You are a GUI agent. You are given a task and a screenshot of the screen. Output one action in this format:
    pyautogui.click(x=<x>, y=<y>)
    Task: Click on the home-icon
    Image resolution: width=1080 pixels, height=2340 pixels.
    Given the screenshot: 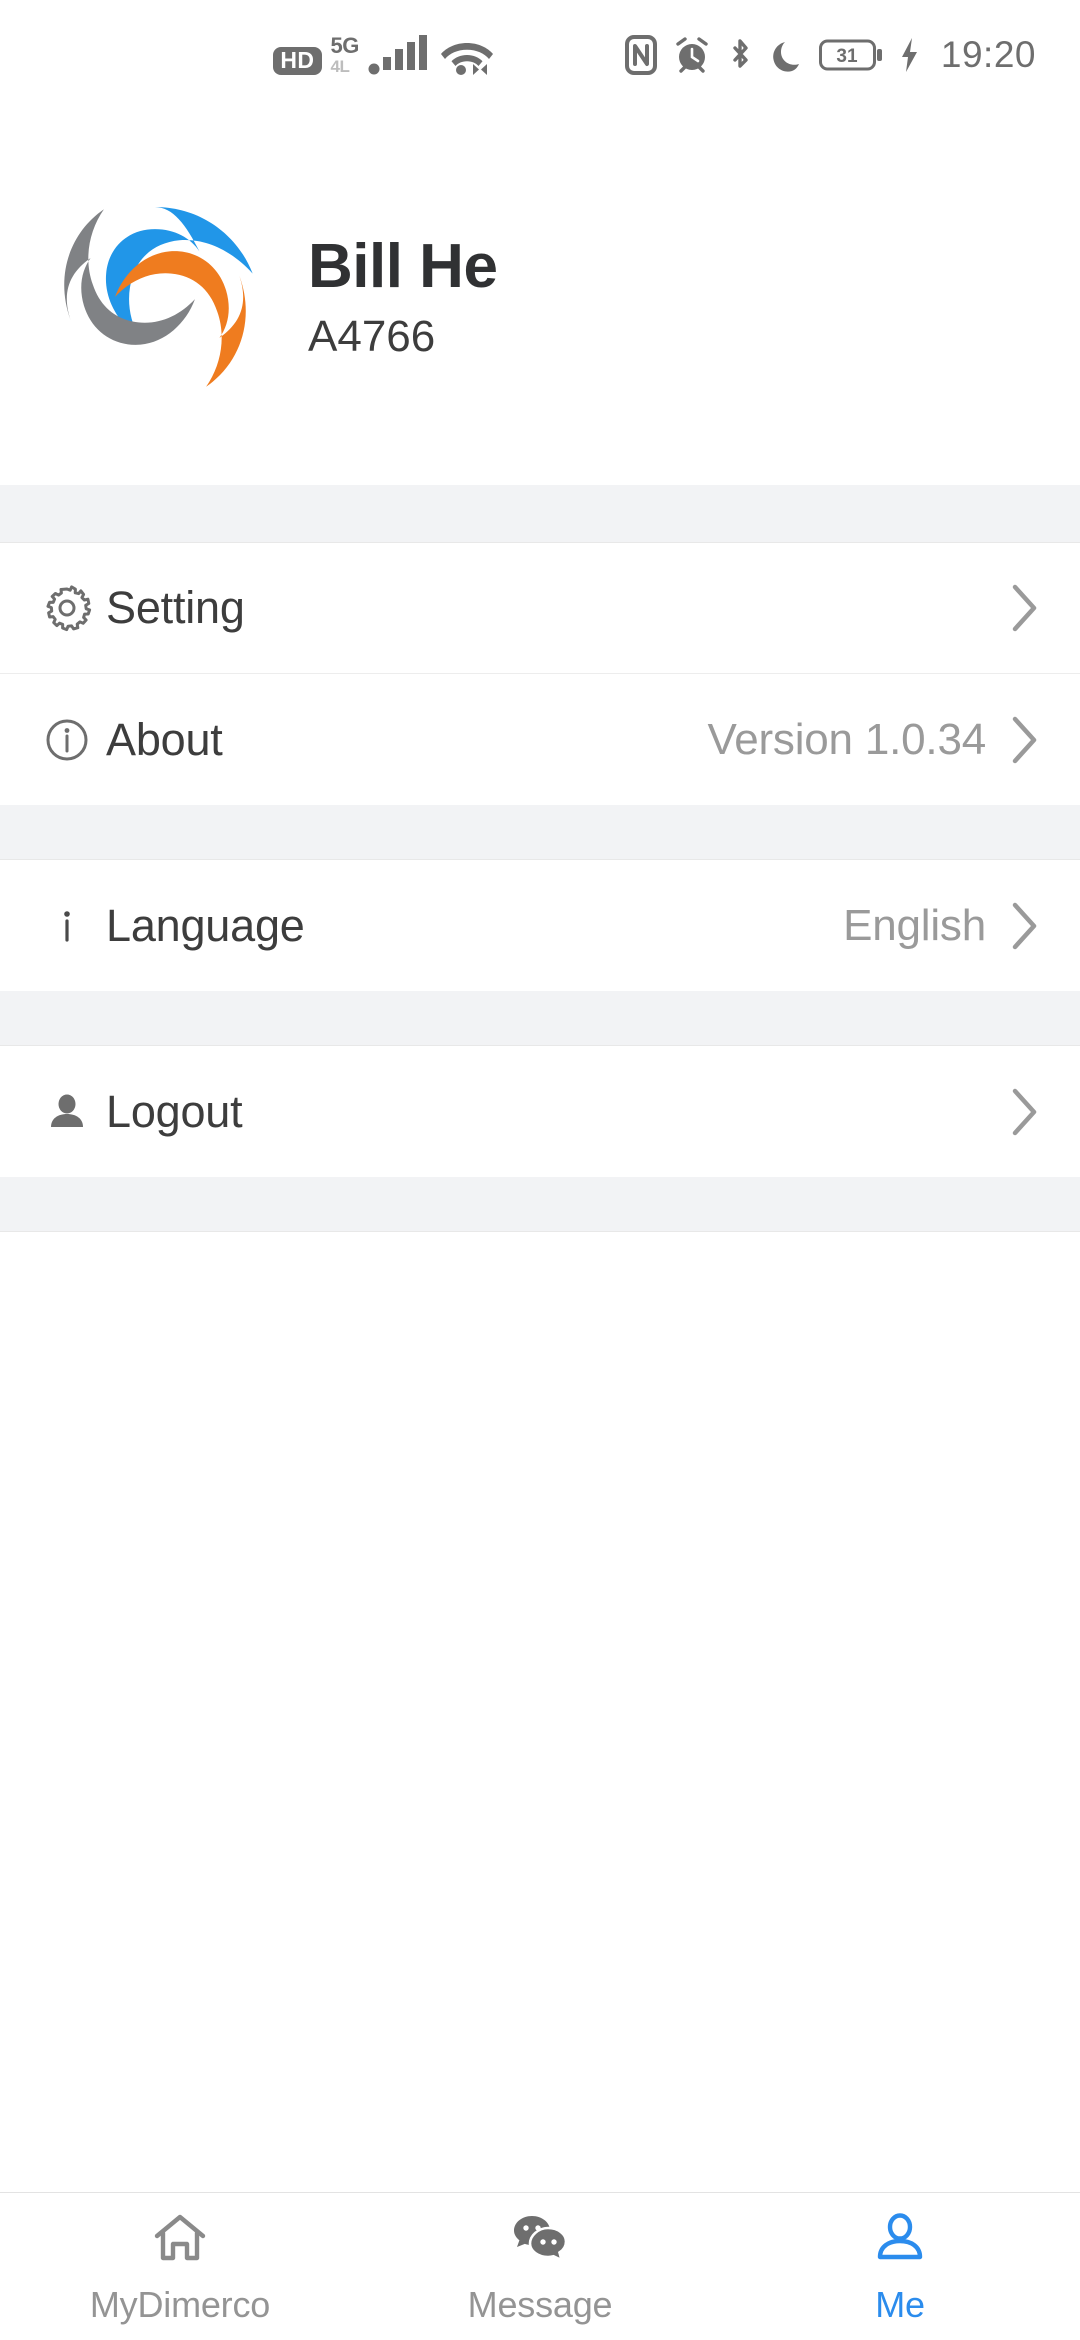 What is the action you would take?
    pyautogui.click(x=180, y=2239)
    